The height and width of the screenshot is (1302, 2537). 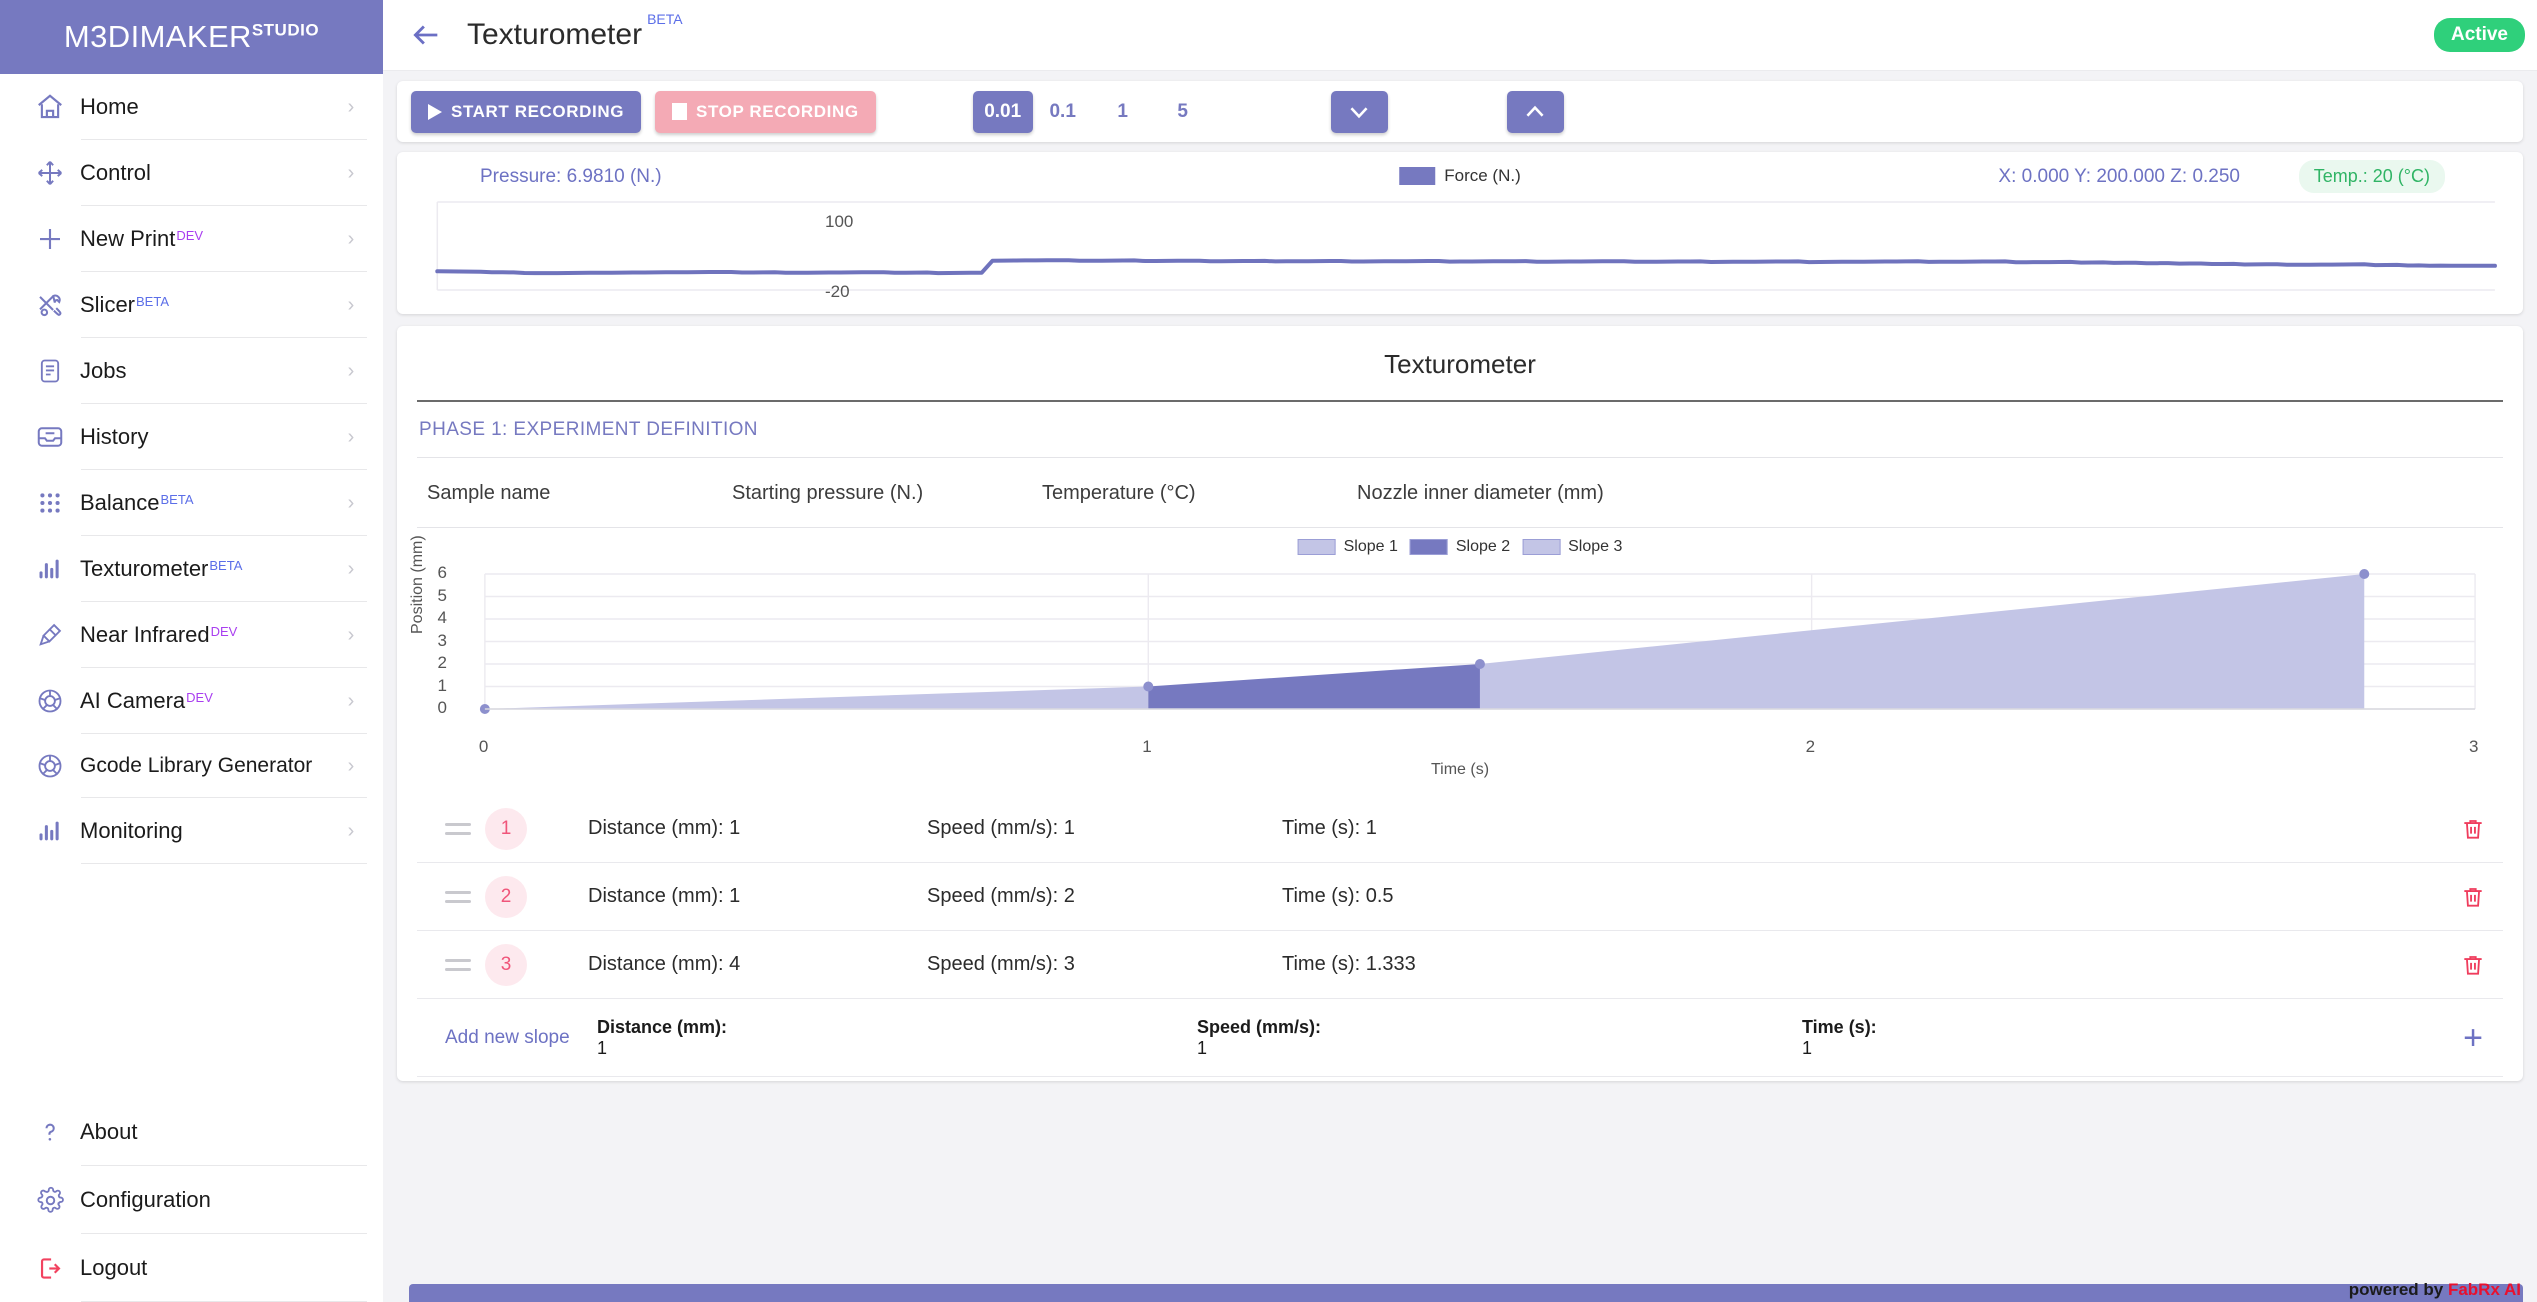 I want to click on new-slope-distance-value: 1, so click(x=602, y=1047).